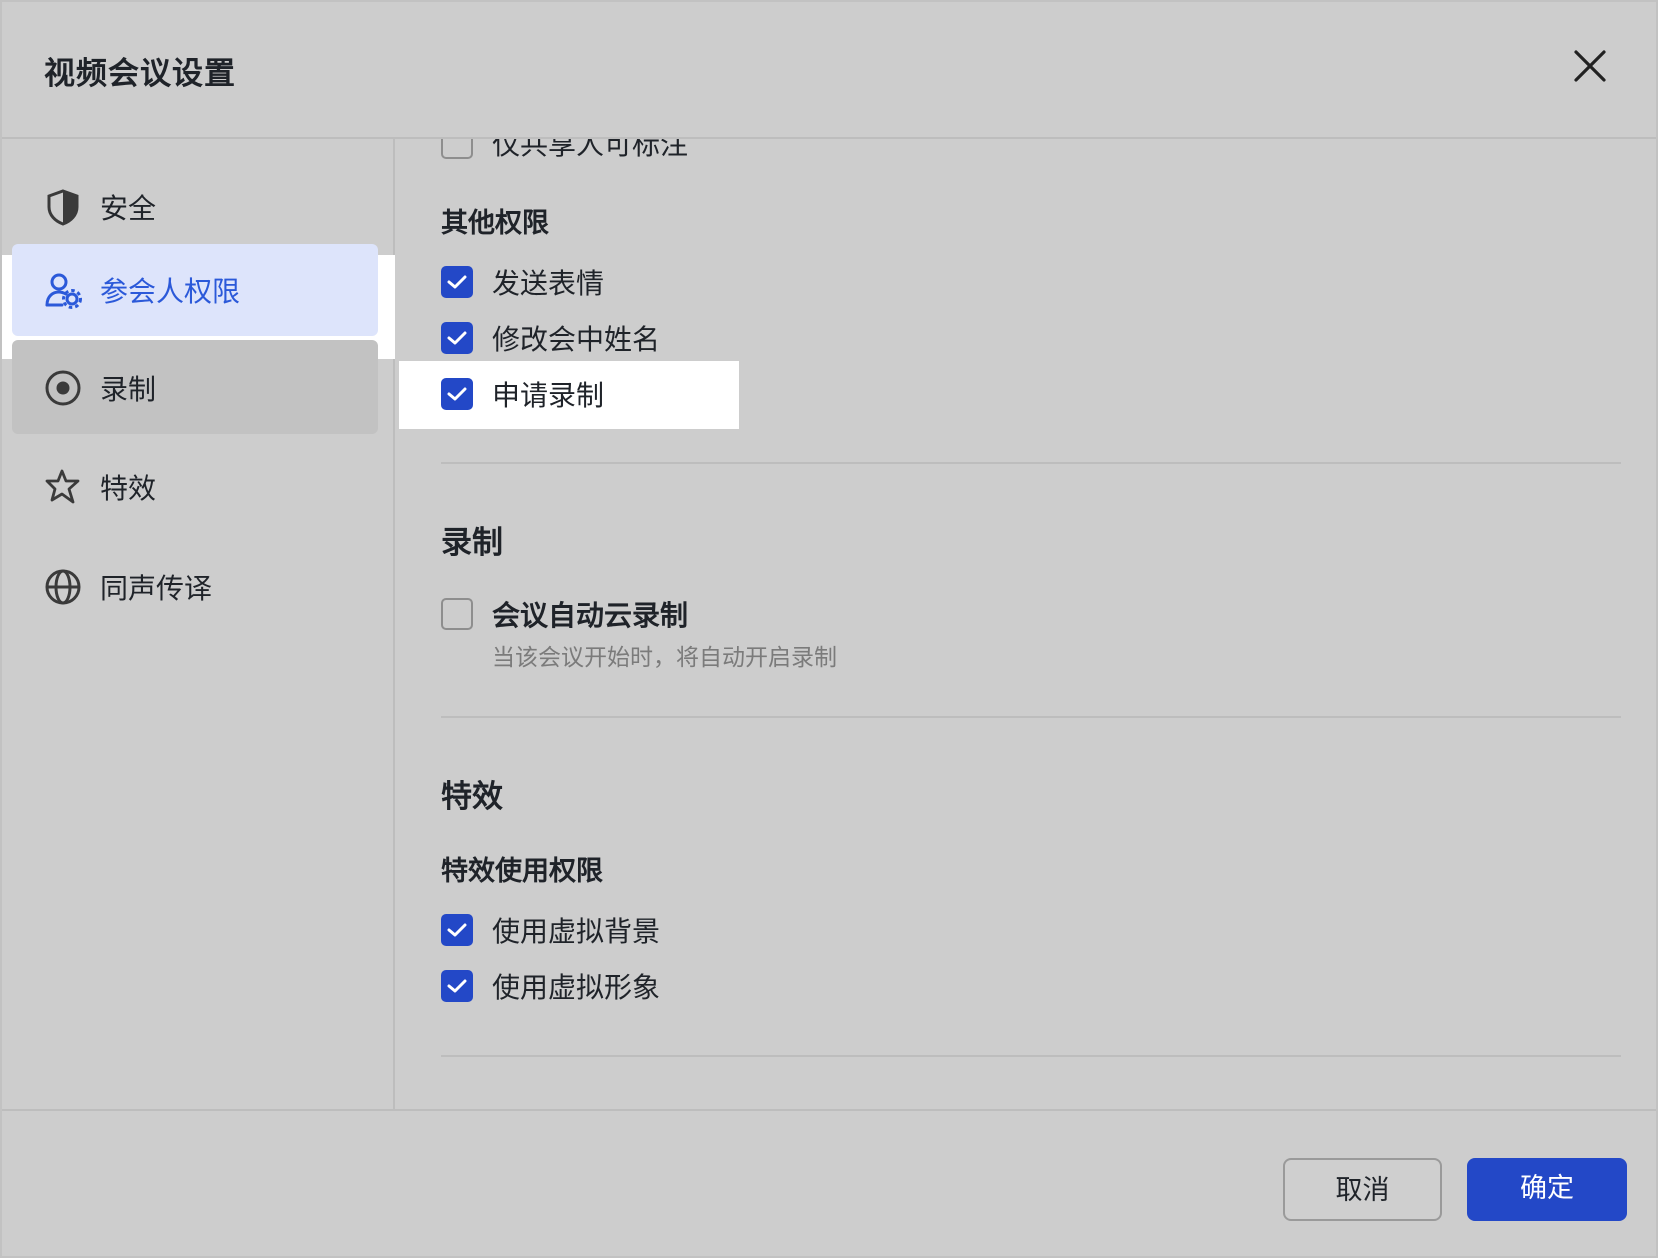  I want to click on sidebar-item-participant-permissions: 参会人权限, so click(195, 290).